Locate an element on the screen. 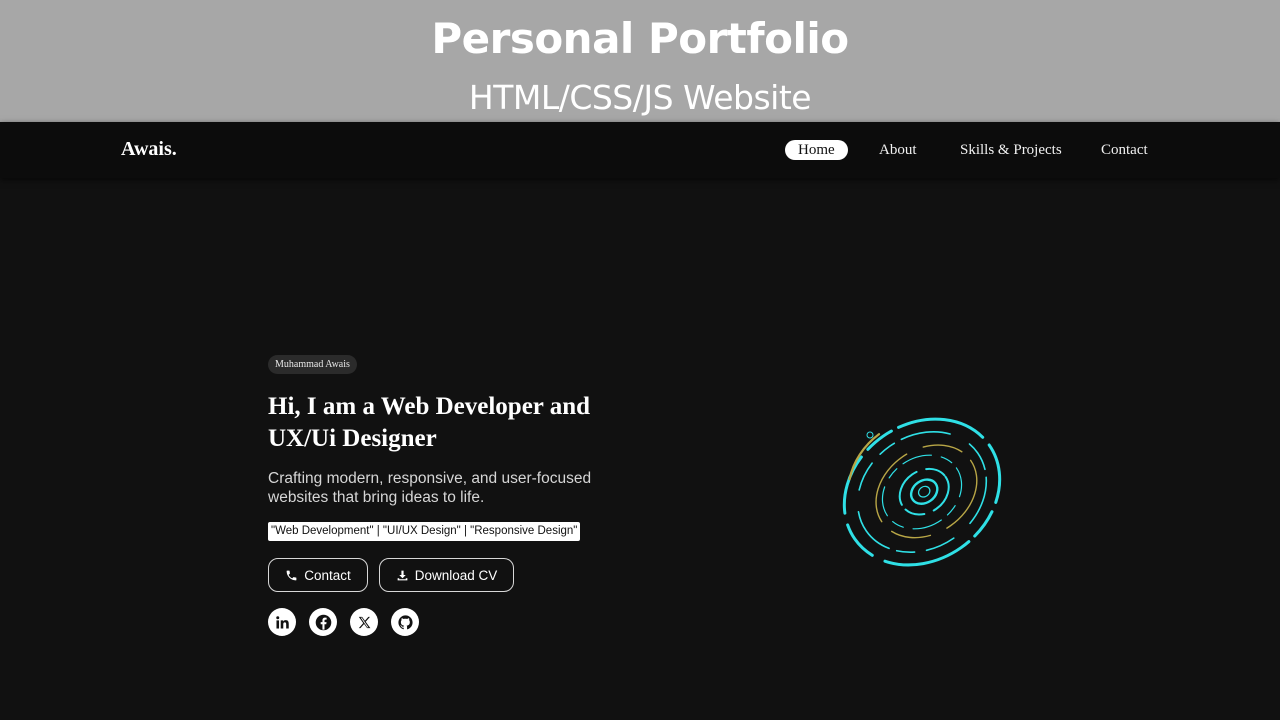  facebook-icon is located at coordinates (323, 622).